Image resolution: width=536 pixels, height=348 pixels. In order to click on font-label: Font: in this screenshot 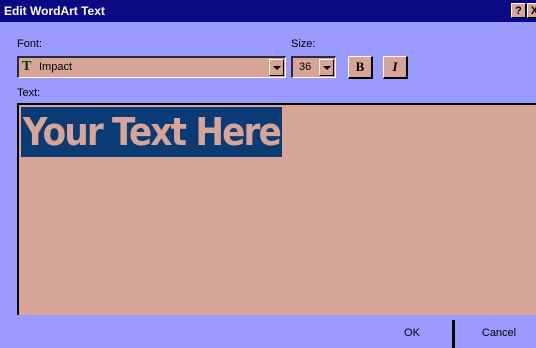, I will do `click(30, 44)`.